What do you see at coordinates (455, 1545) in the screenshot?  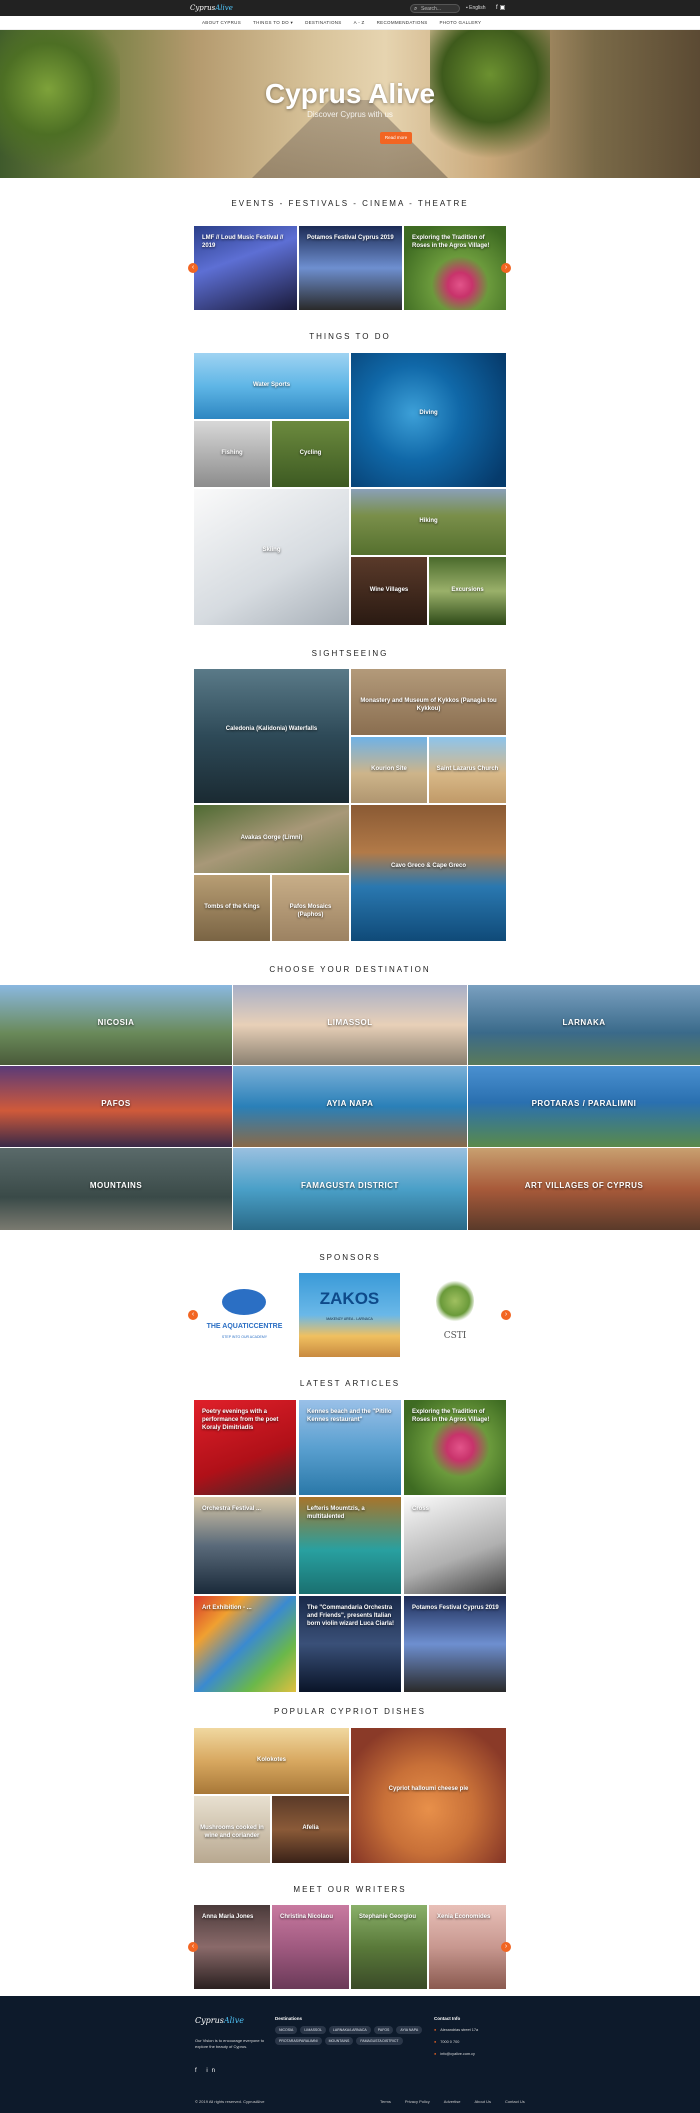 I see `article-card: Cross` at bounding box center [455, 1545].